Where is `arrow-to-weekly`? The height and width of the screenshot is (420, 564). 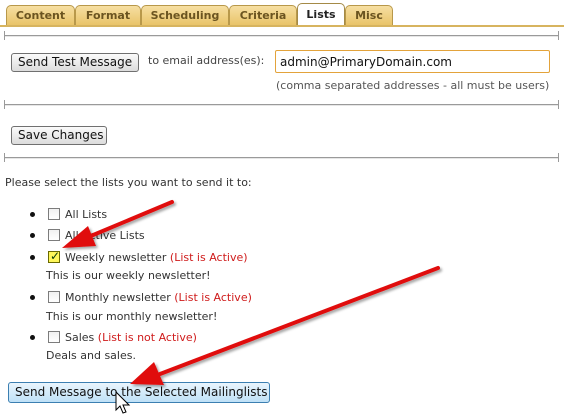 arrow-to-weekly is located at coordinates (118, 224).